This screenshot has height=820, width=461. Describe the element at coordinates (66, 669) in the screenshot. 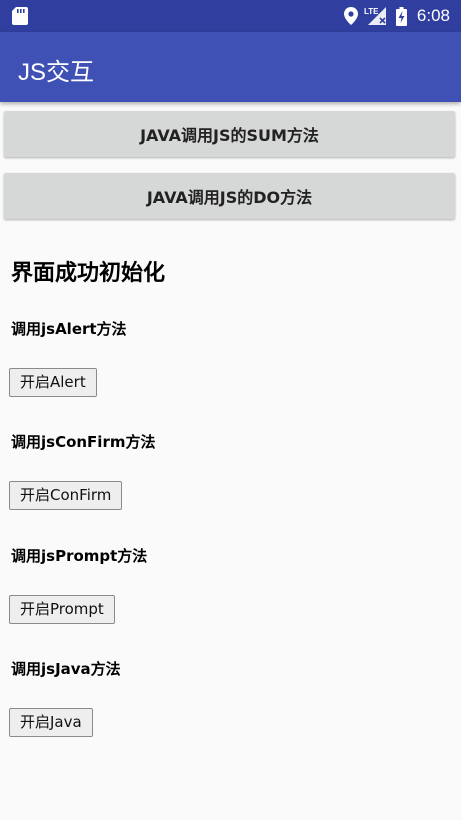

I see `section-heading-java: 调用jsJava方法` at that location.